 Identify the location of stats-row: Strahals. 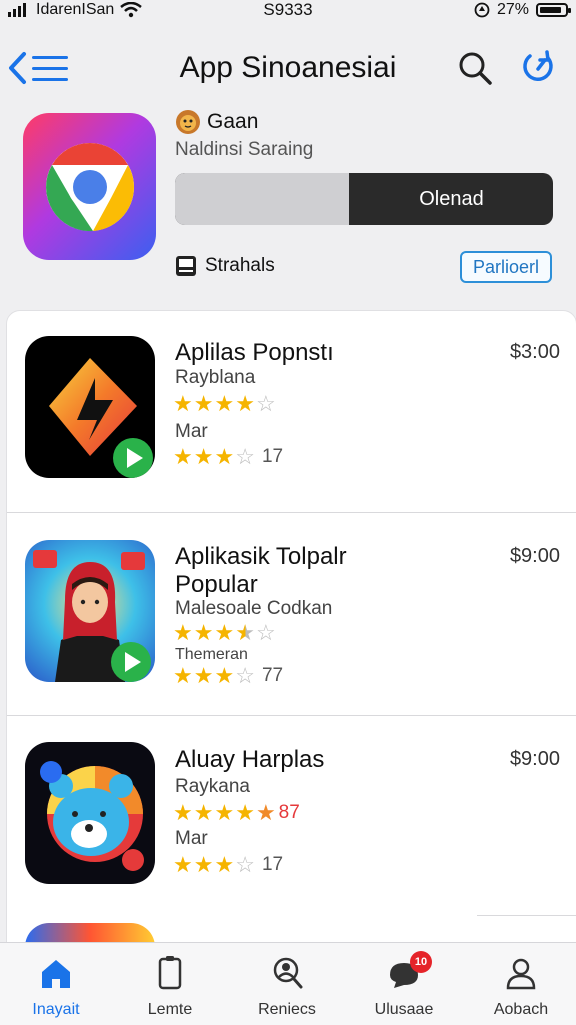
(225, 266).